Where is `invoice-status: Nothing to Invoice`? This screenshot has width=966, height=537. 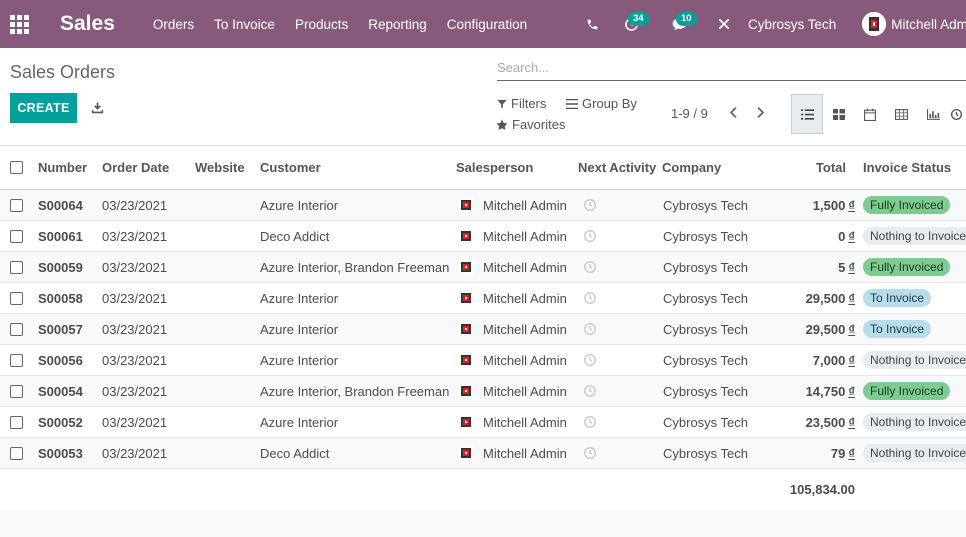
invoice-status: Nothing to Invoice is located at coordinates (914, 236).